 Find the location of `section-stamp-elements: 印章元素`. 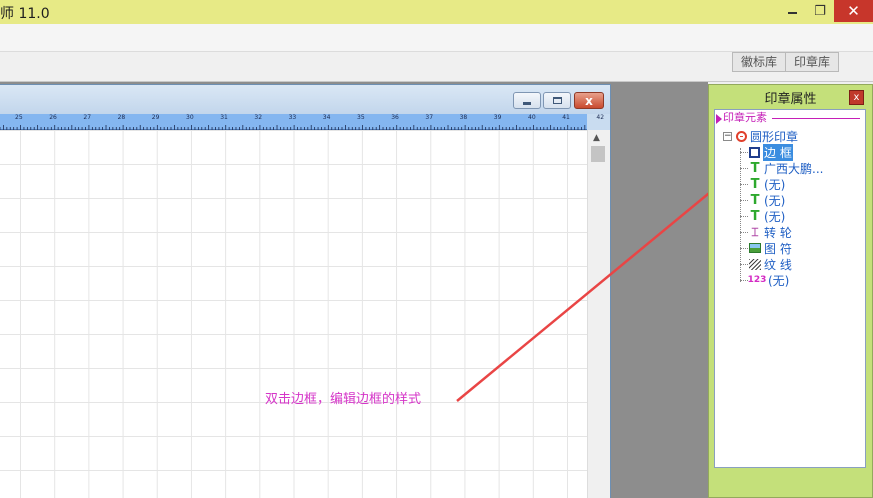

section-stamp-elements: 印章元素 is located at coordinates (790, 118).